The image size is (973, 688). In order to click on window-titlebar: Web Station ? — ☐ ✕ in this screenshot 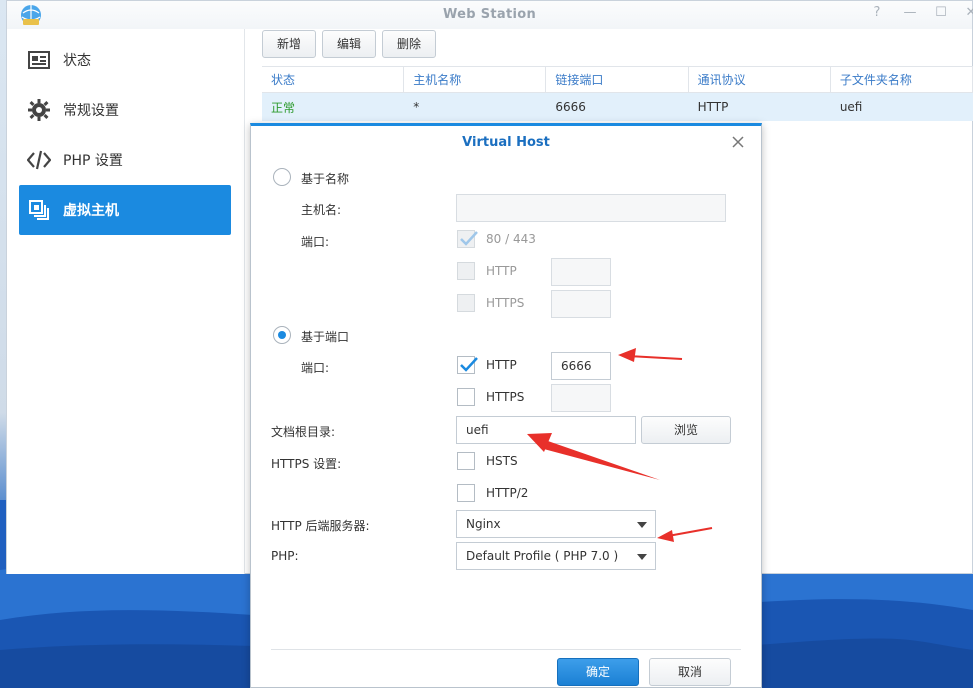, I will do `click(490, 15)`.